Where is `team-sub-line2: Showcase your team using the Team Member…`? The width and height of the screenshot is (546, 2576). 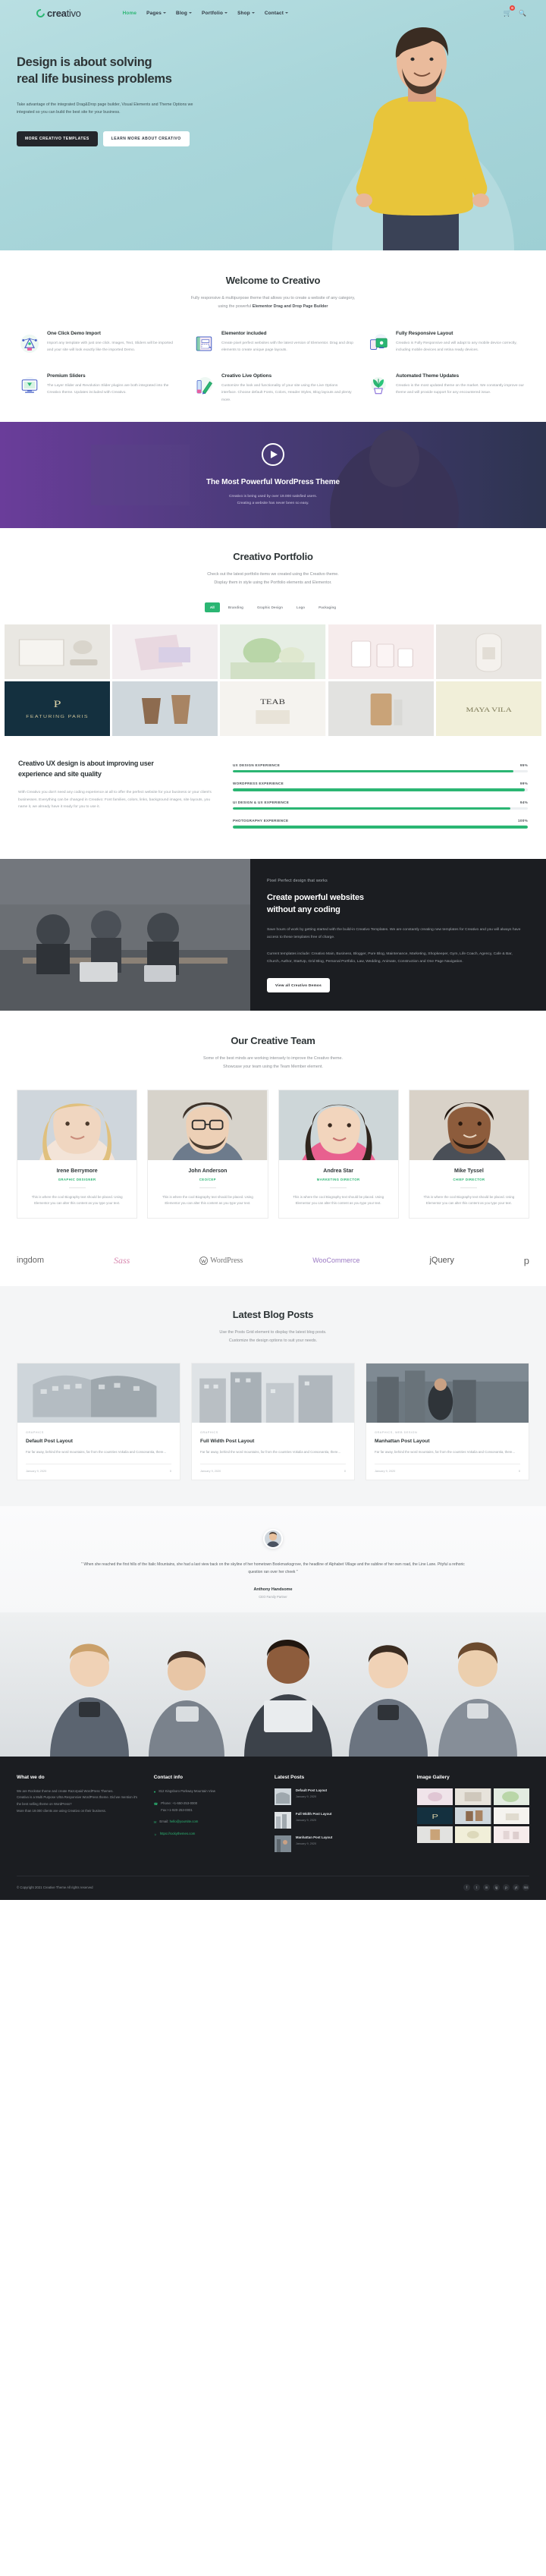
team-sub-line2: Showcase your team using the Team Member… is located at coordinates (273, 1066).